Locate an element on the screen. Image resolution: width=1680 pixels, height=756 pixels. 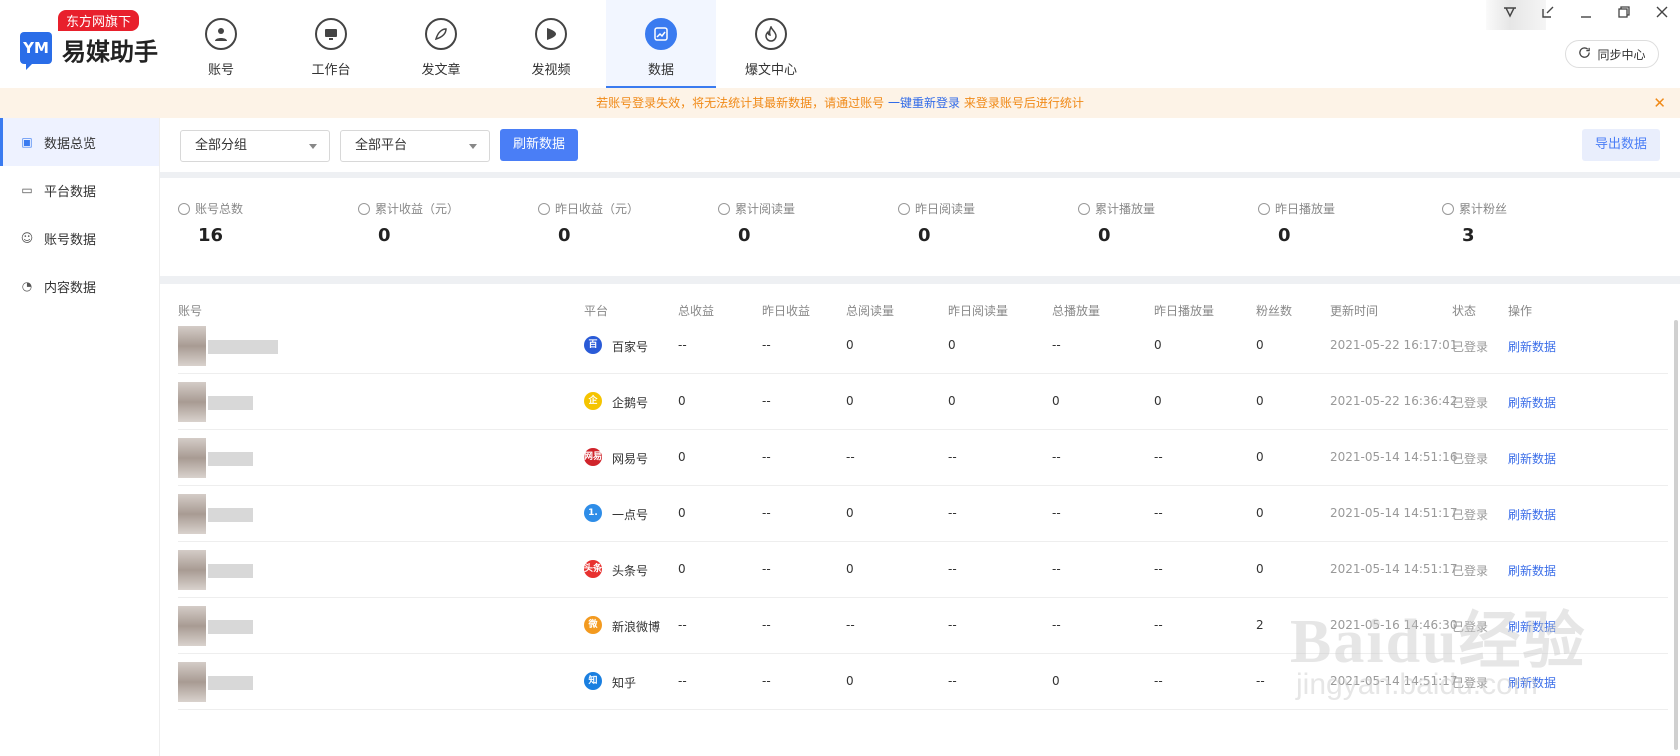
chevron-down-icon is located at coordinates (473, 148).